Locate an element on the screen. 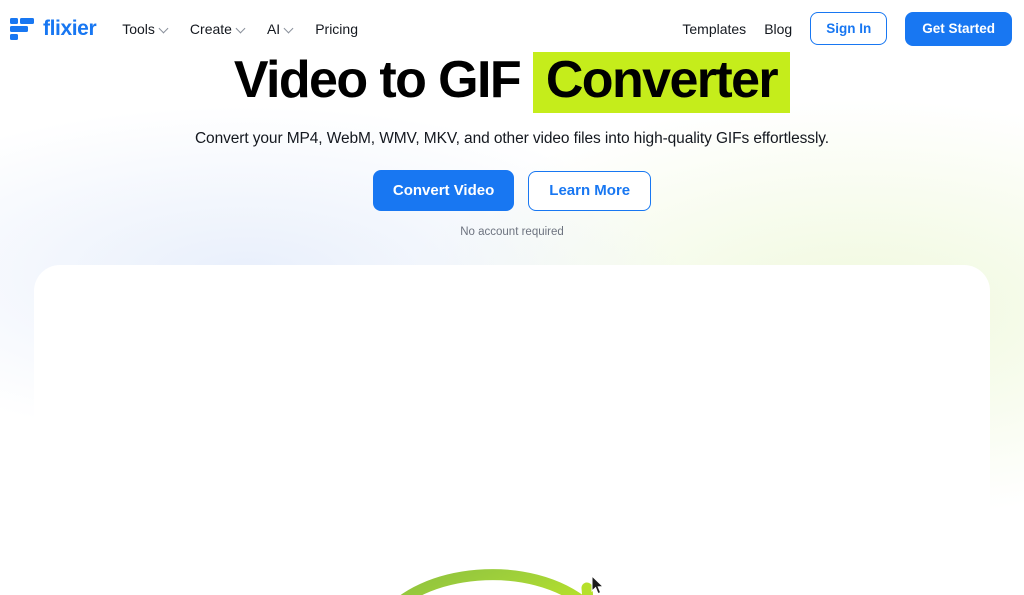 The image size is (1024, 595). primary-nav: Tools Create AI Pricing is located at coordinates (240, 29).